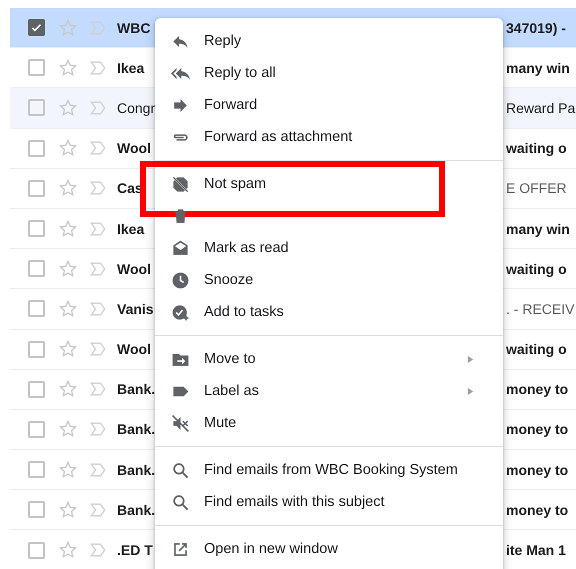  What do you see at coordinates (135, 308) in the screenshot?
I see `sender-name: Vanis` at bounding box center [135, 308].